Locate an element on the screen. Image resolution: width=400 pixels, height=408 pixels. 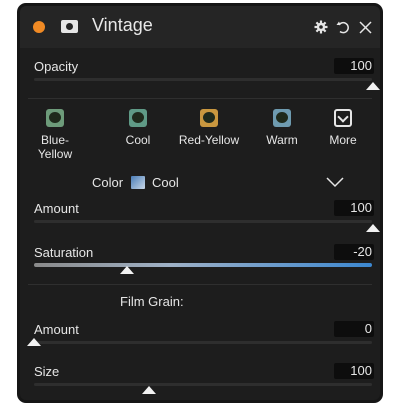
grain-amount-slider-track is located at coordinates (203, 342).